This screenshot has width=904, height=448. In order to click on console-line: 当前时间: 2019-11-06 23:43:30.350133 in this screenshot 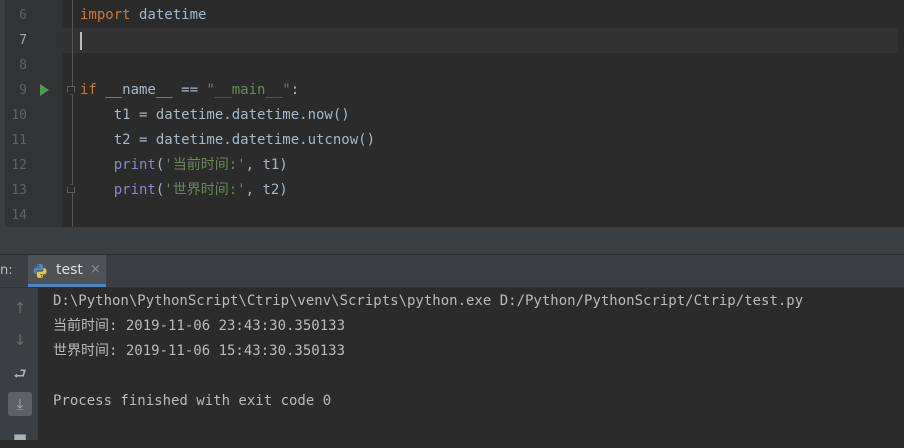, I will do `click(199, 326)`.